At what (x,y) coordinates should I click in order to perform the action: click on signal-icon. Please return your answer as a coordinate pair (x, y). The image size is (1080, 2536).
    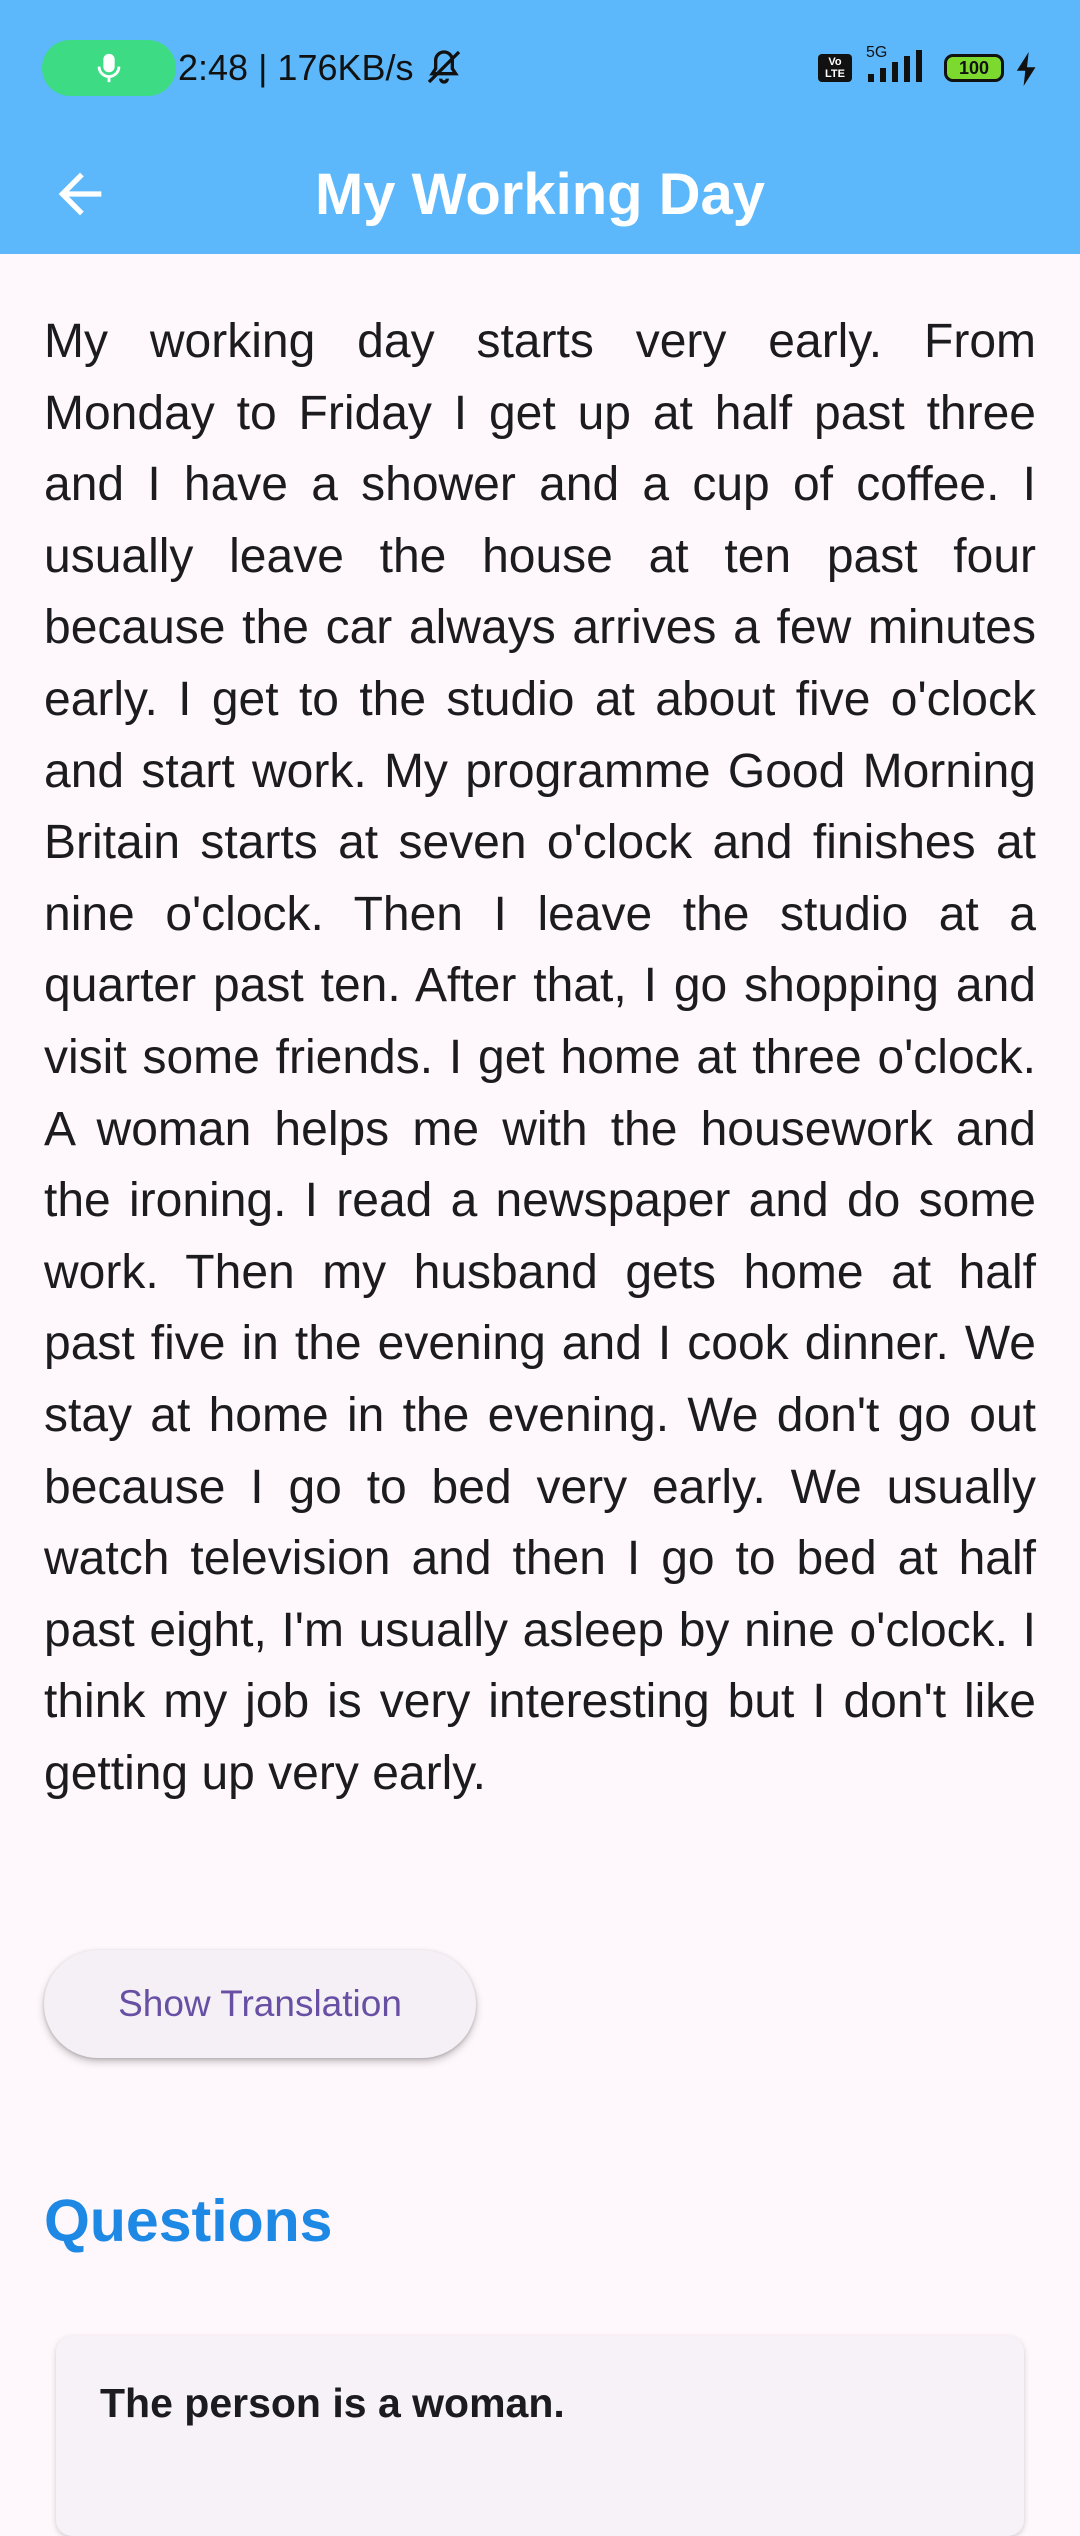
    Looking at the image, I should click on (895, 66).